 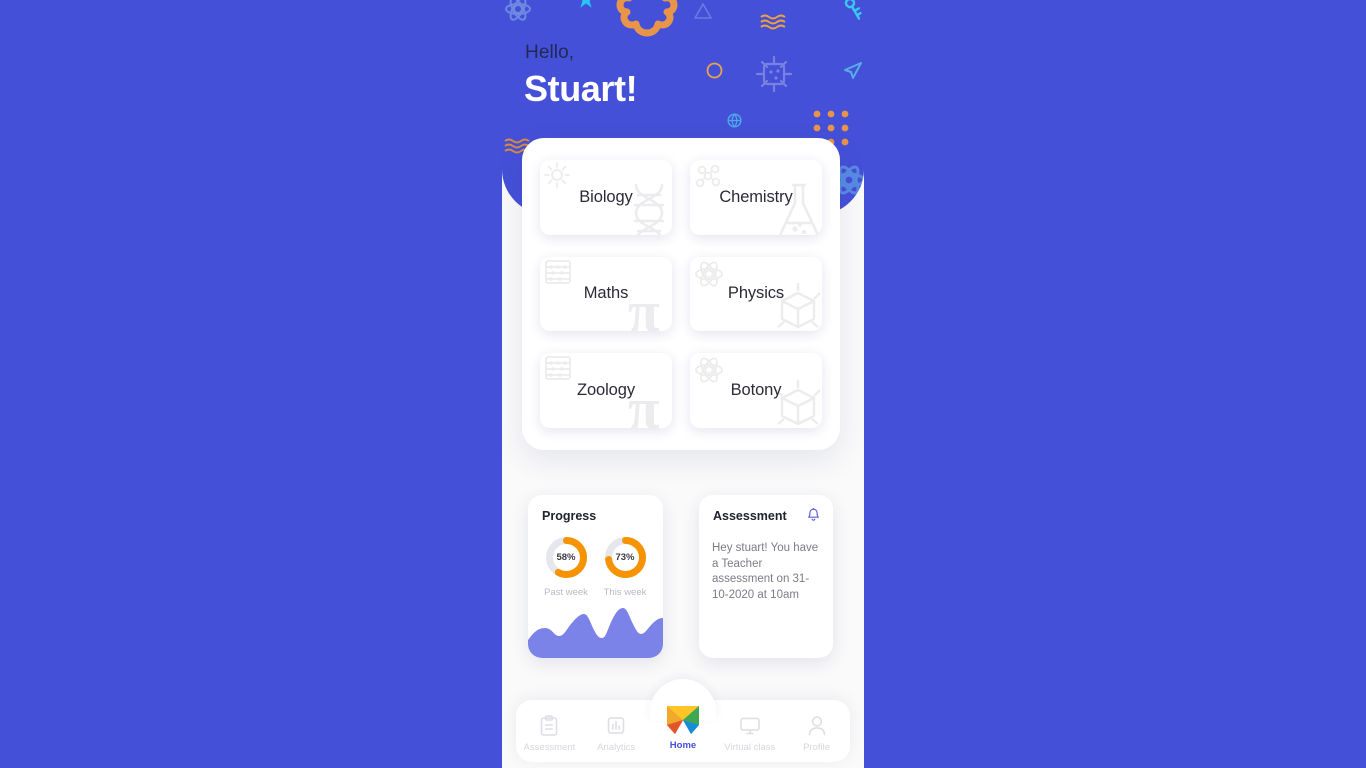 What do you see at coordinates (774, 74) in the screenshot?
I see `virus-icon` at bounding box center [774, 74].